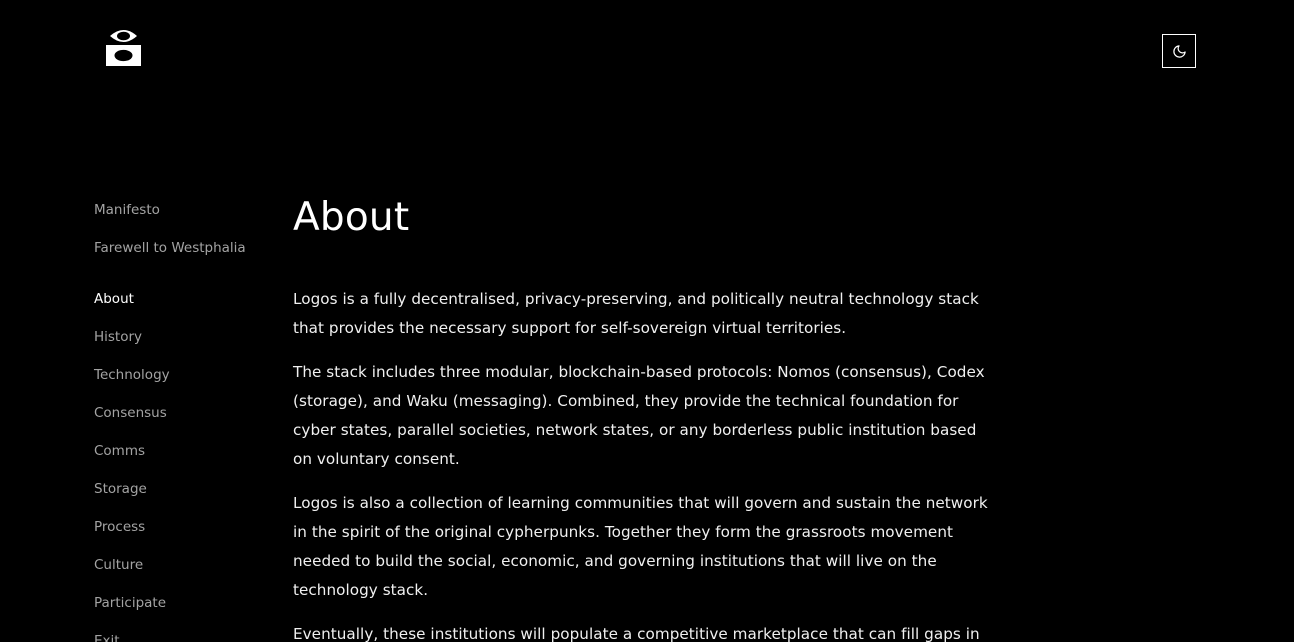 The width and height of the screenshot is (1294, 642). I want to click on logos-eye-icon, so click(123, 46).